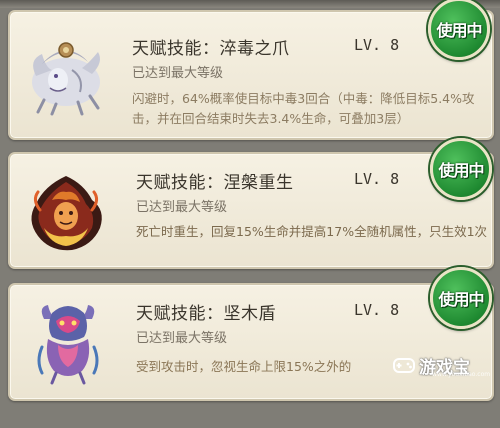 The image size is (500, 428). What do you see at coordinates (66, 213) in the screenshot?
I see `flame-phoenix-icon` at bounding box center [66, 213].